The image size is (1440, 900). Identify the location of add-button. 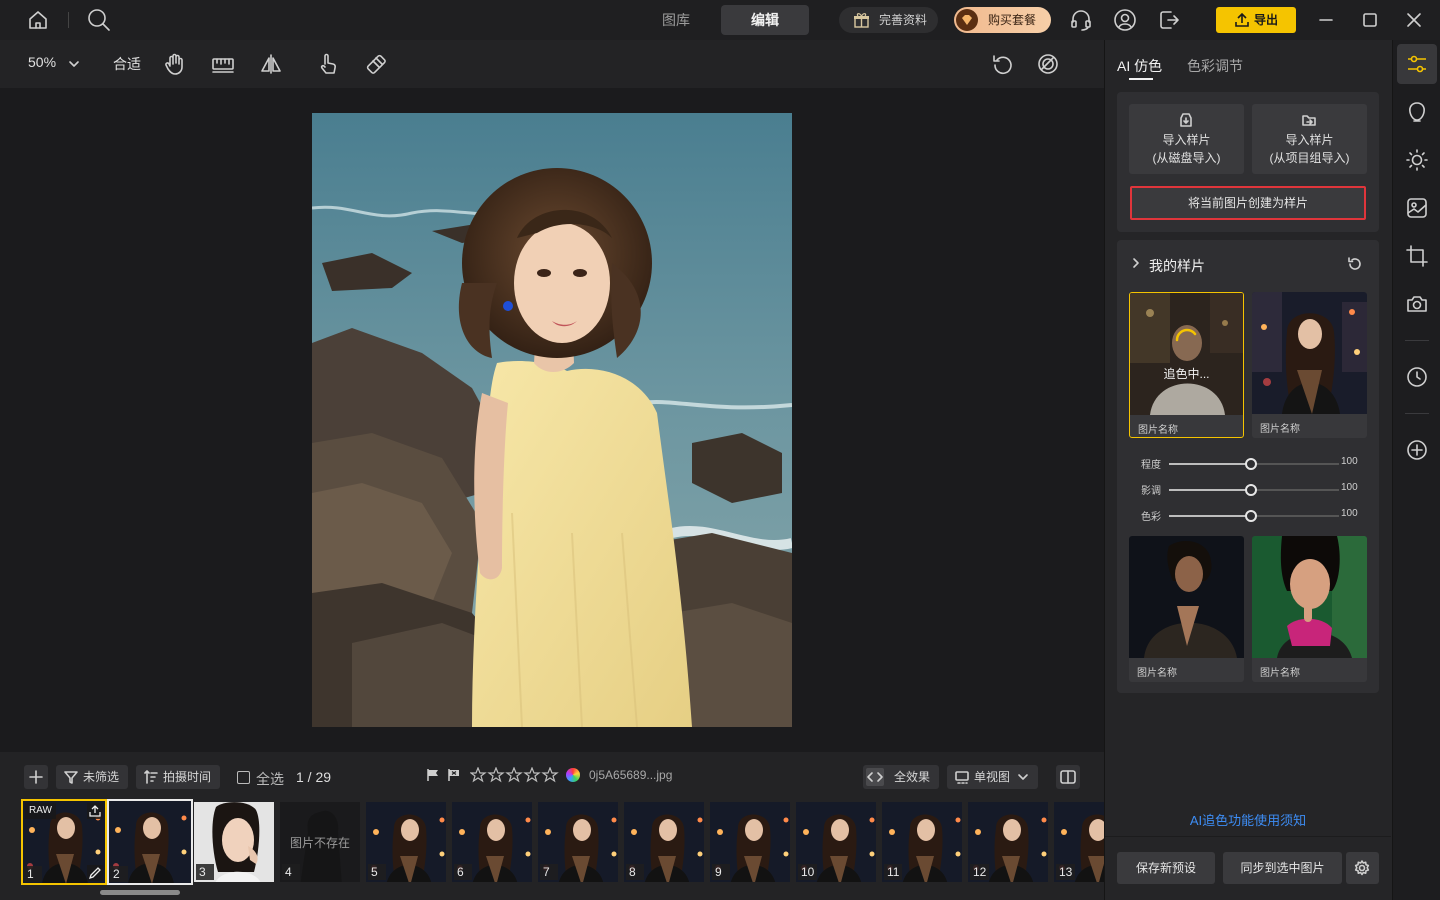
(36, 777).